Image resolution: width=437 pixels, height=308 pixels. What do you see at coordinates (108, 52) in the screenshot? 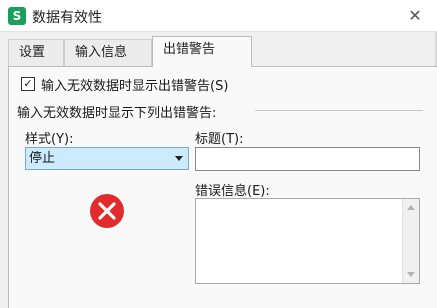
I see `tab-input-message: 输入信息` at bounding box center [108, 52].